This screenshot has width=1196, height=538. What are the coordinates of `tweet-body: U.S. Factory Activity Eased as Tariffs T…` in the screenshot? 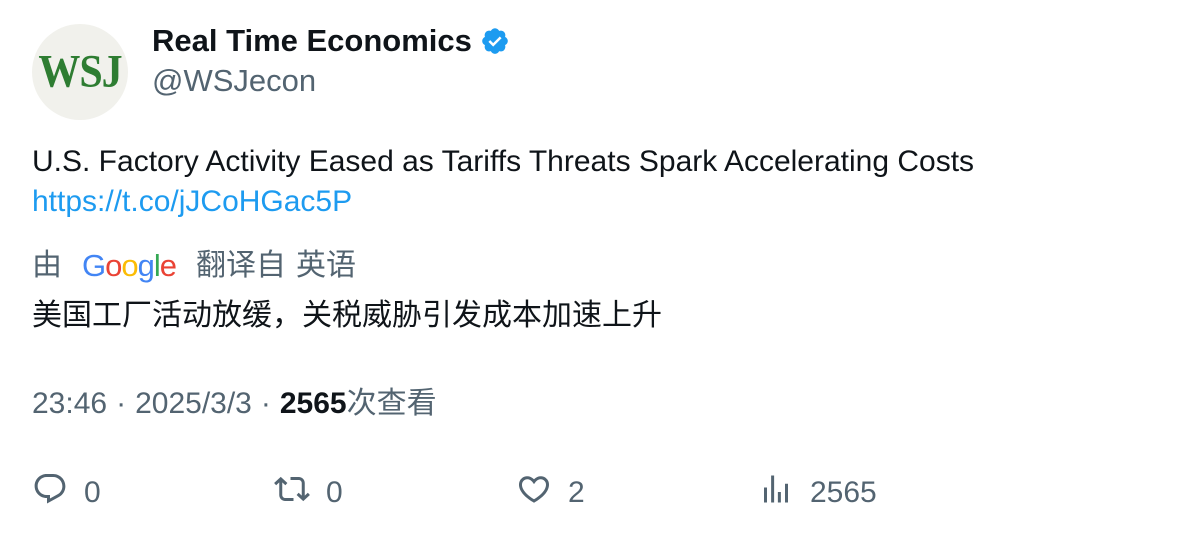 It's located at (503, 161).